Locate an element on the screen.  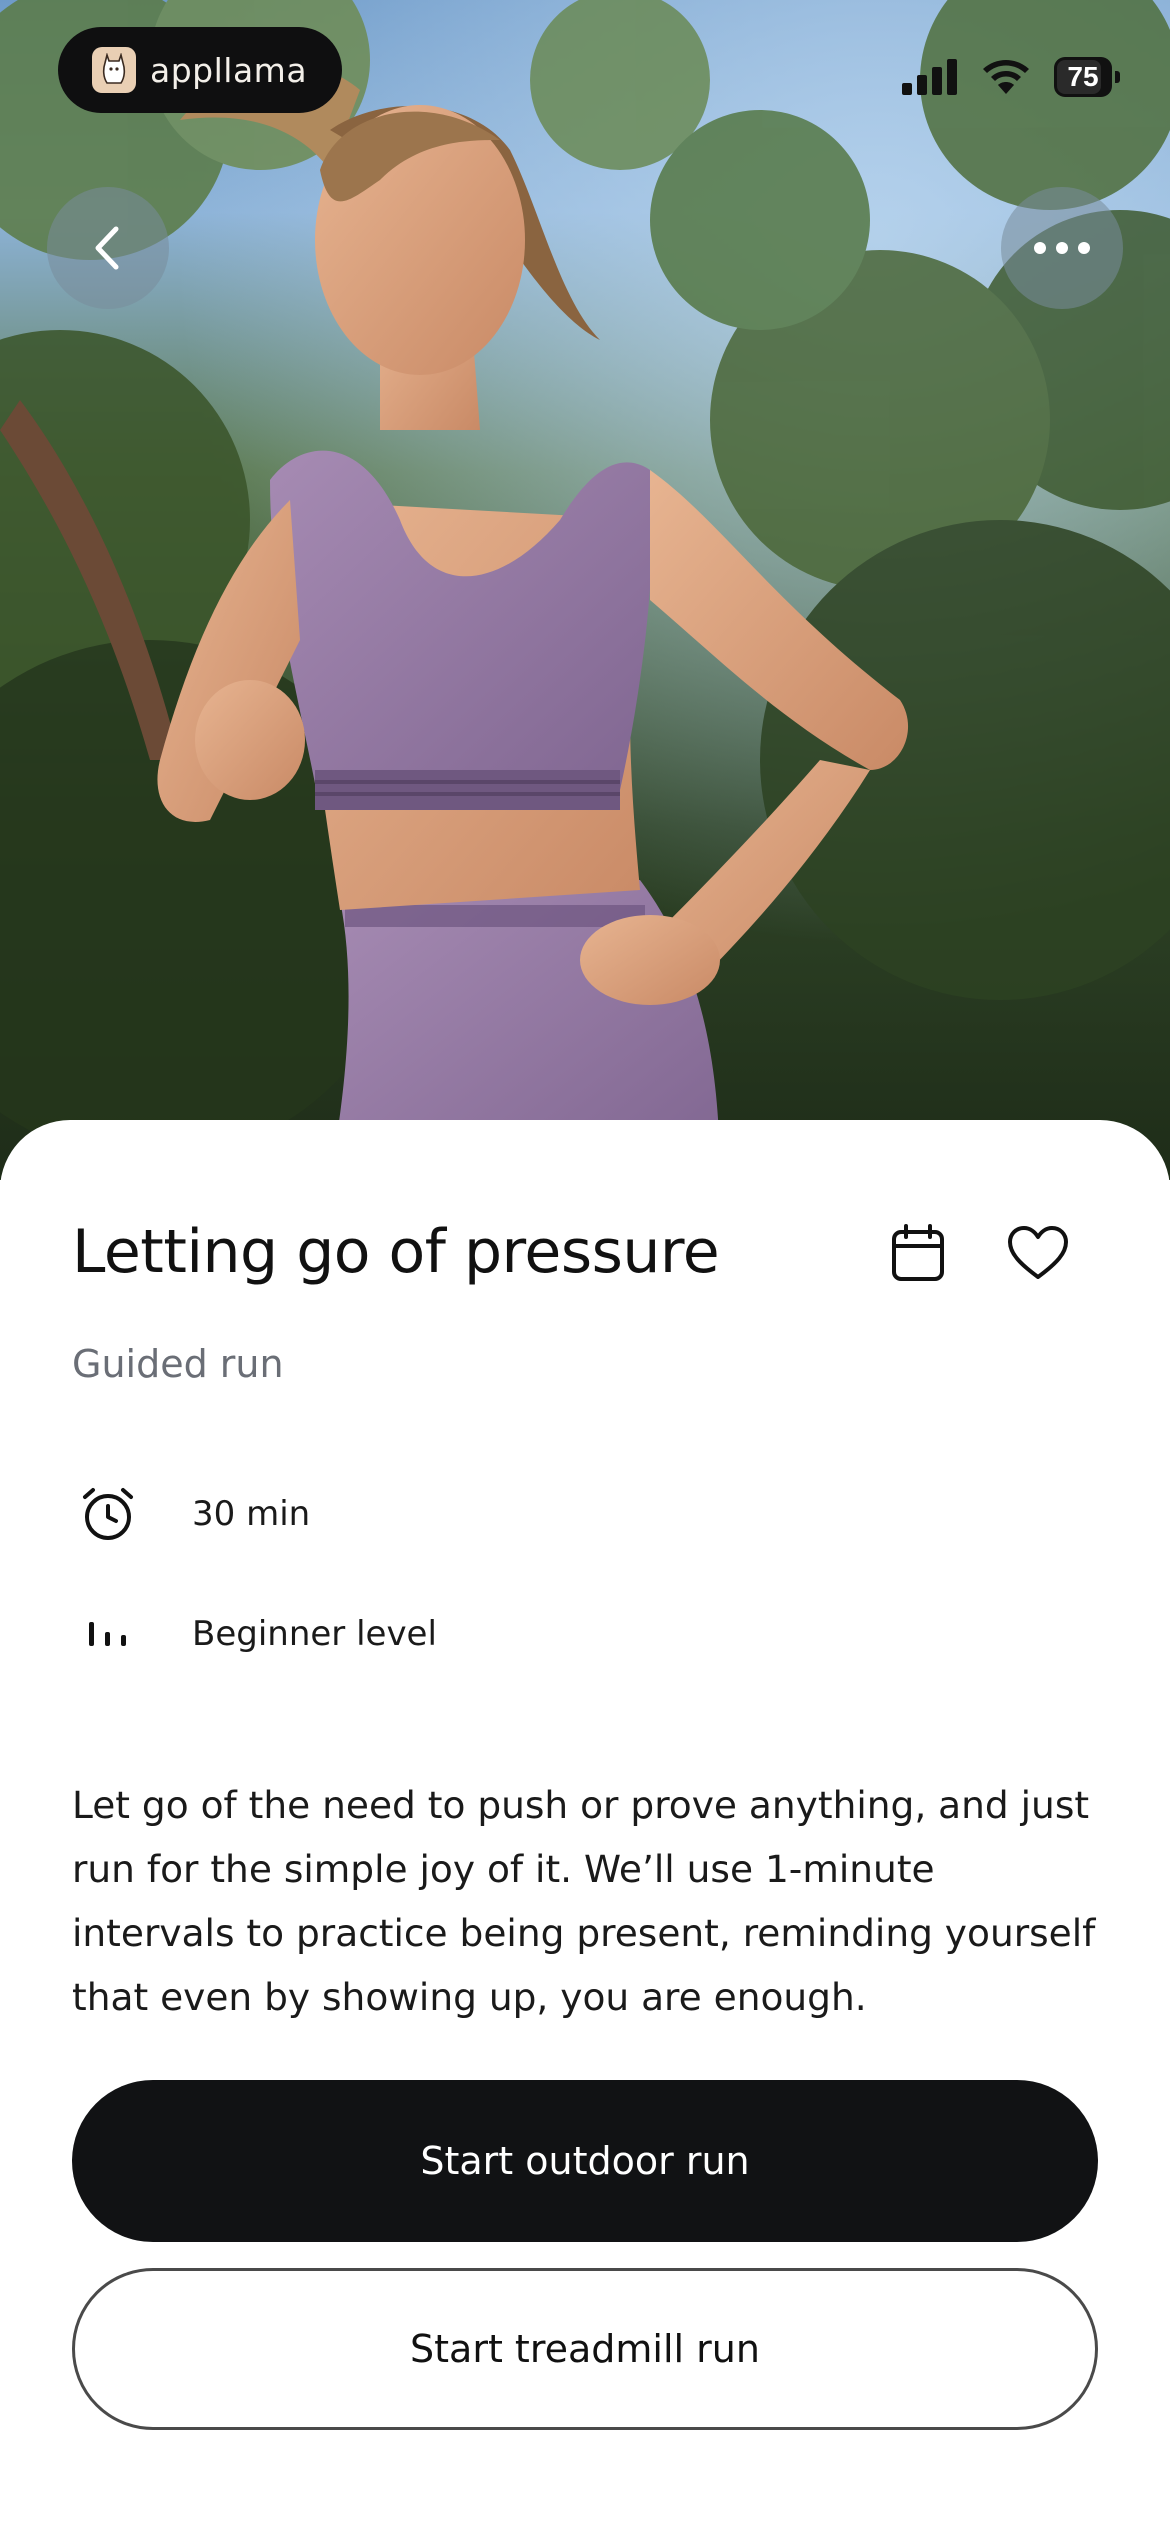
favorite-button is located at coordinates (1038, 1253).